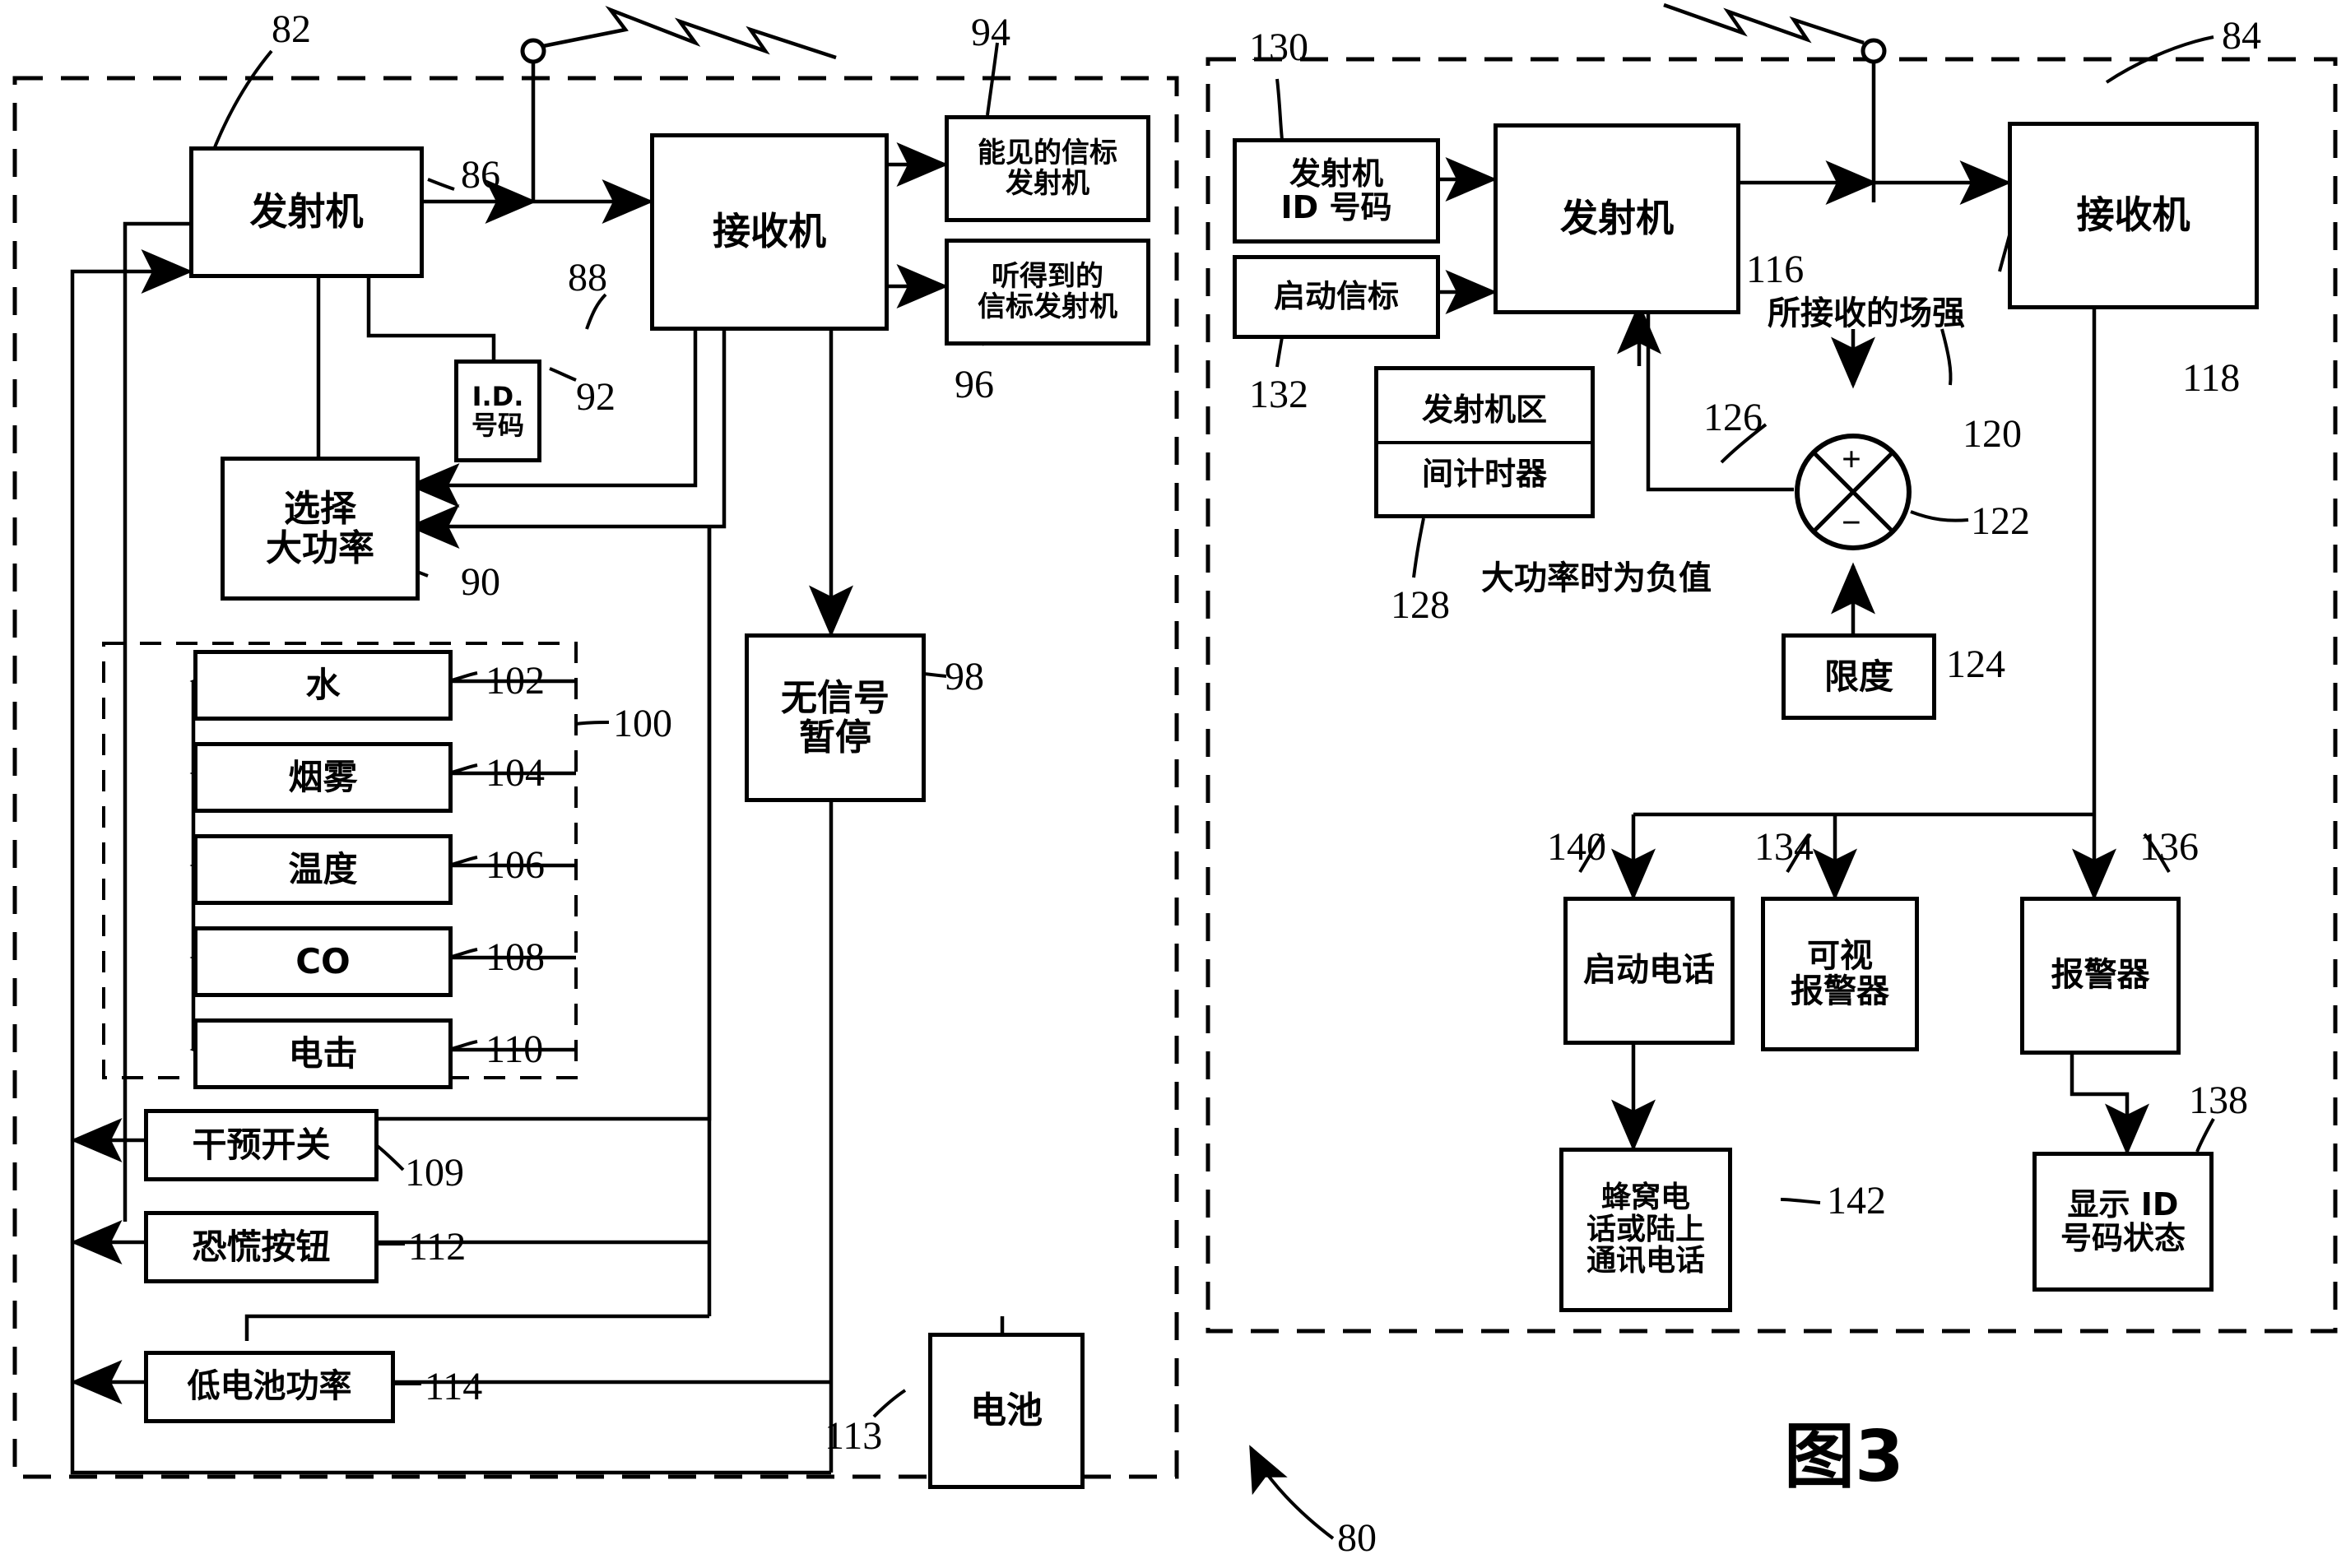 Image resolution: width=2346 pixels, height=1568 pixels. What do you see at coordinates (515, 681) in the screenshot?
I see `ref-102: 102` at bounding box center [515, 681].